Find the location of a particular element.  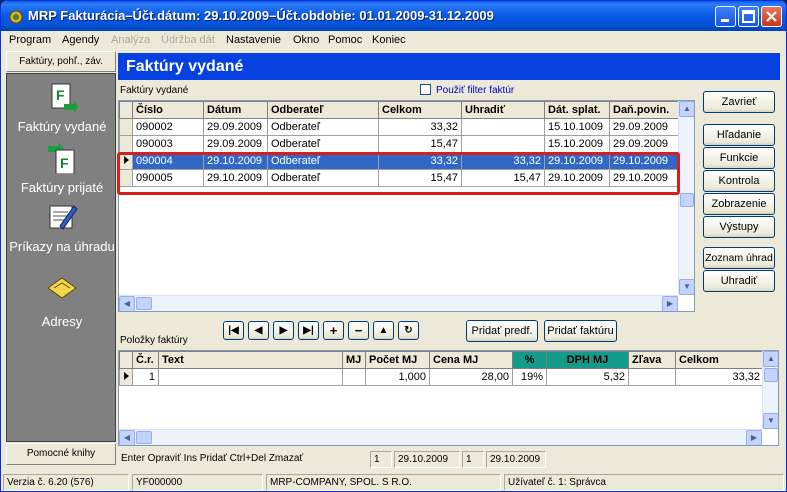

minimize-button is located at coordinates (725, 16).